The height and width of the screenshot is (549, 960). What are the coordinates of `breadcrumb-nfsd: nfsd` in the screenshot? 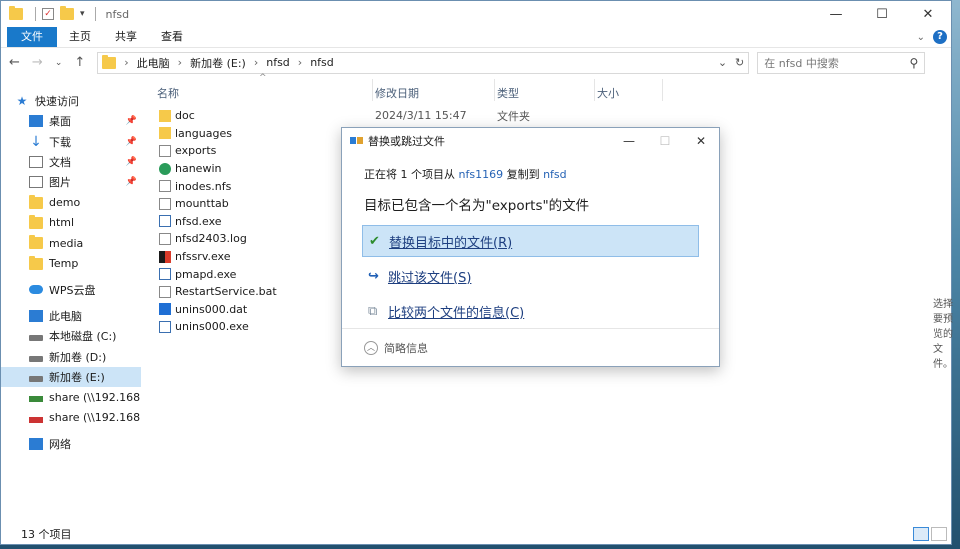 It's located at (322, 62).